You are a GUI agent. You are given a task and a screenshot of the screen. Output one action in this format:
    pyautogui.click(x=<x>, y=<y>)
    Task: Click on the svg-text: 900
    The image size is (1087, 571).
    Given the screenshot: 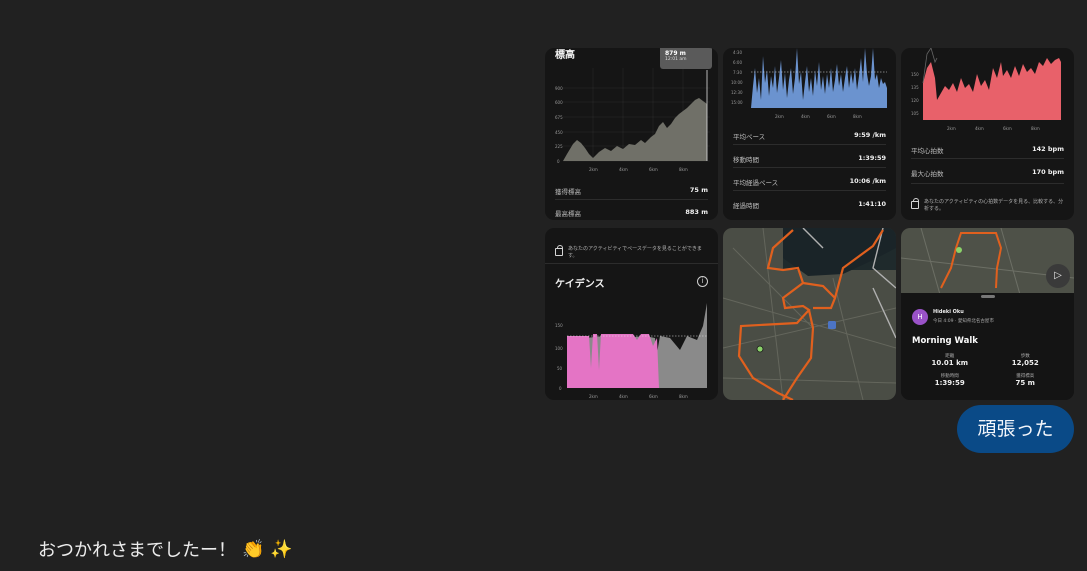 What is the action you would take?
    pyautogui.click(x=559, y=88)
    